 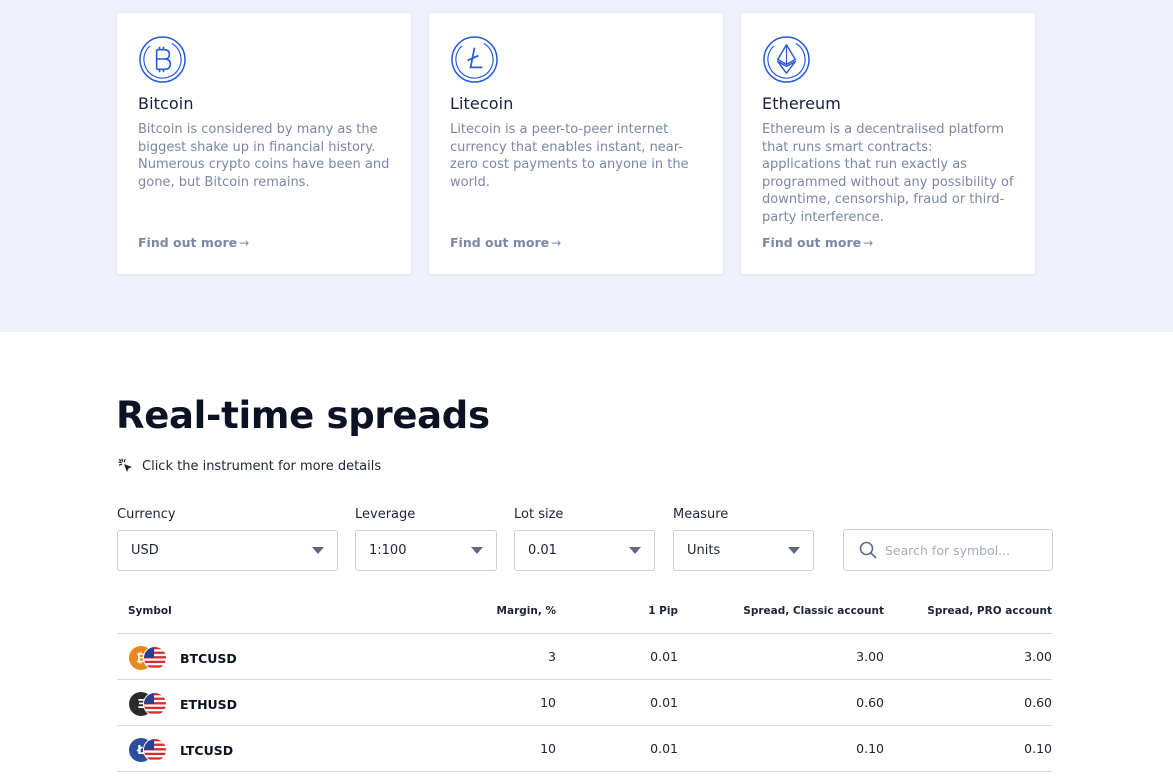 What do you see at coordinates (209, 704) in the screenshot?
I see `symbol-name: ETHUSD` at bounding box center [209, 704].